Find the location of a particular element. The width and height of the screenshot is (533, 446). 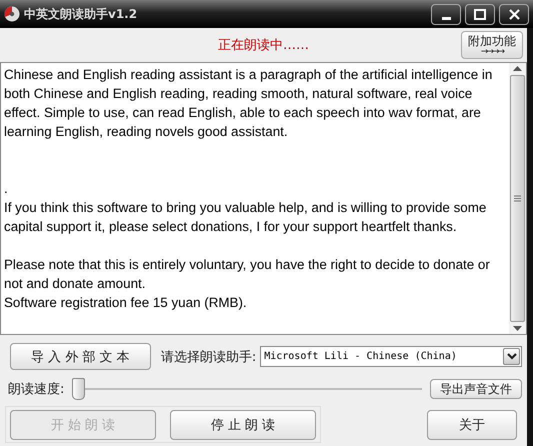

scroll-up-icon is located at coordinates (517, 68).